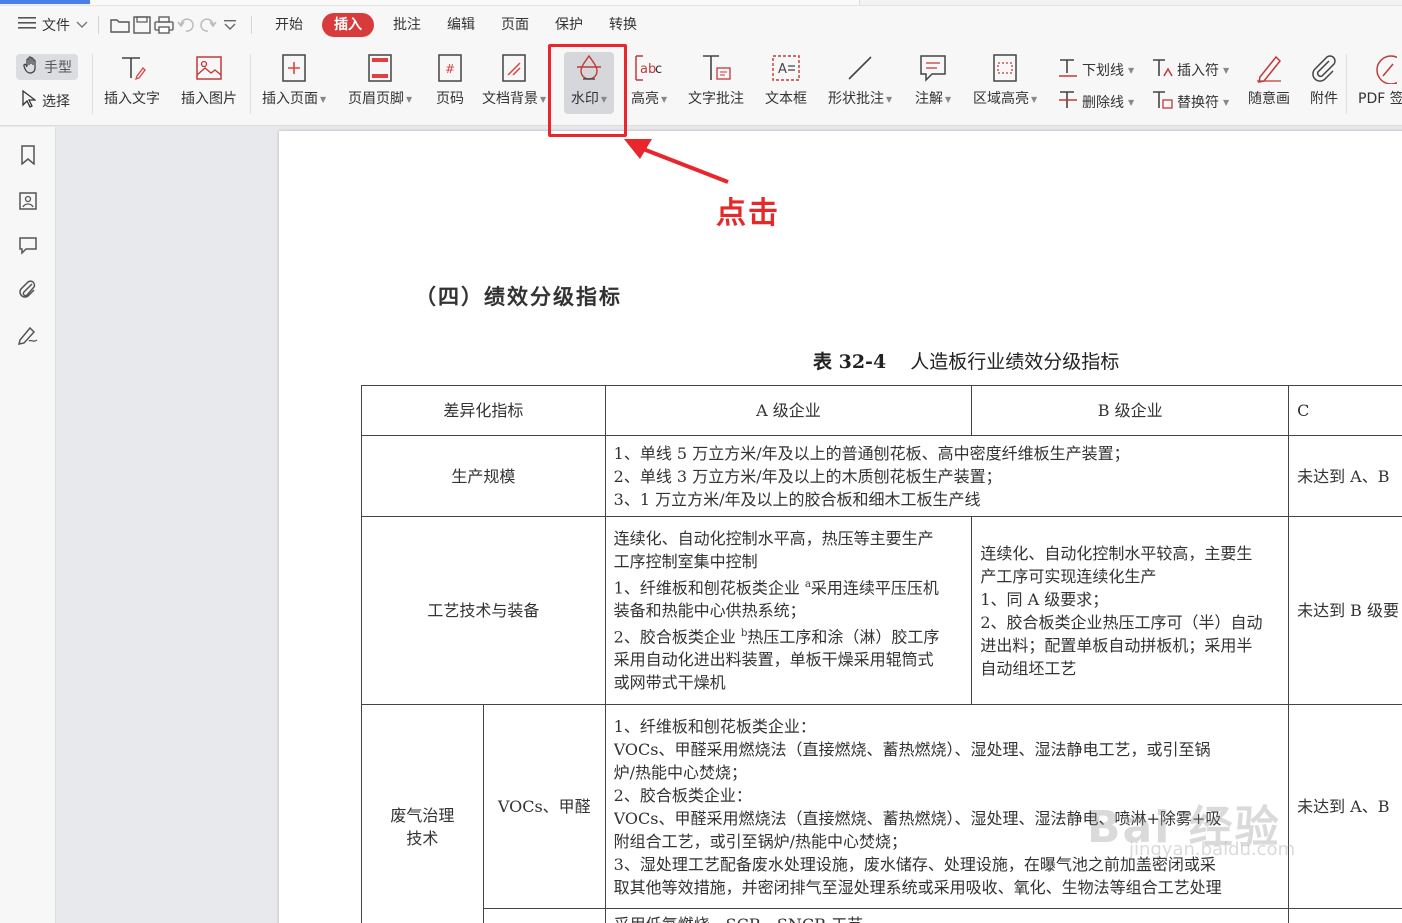 This screenshot has width=1402, height=923. Describe the element at coordinates (294, 68) in the screenshot. I see `page-add-icon` at that location.